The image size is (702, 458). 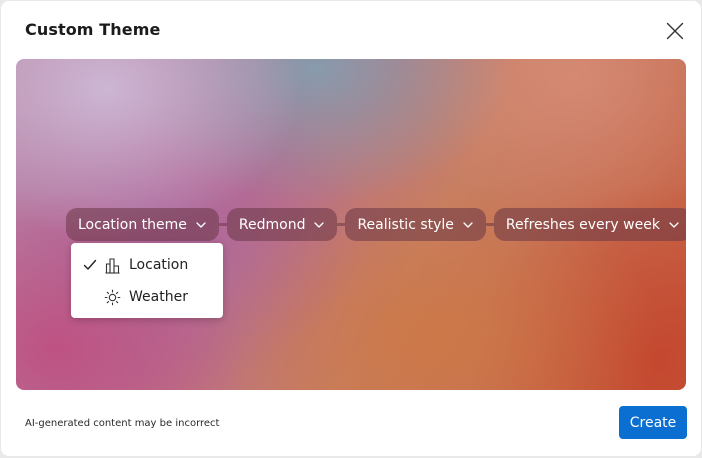 I want to click on menu-item-weather: Weather, so click(x=147, y=297).